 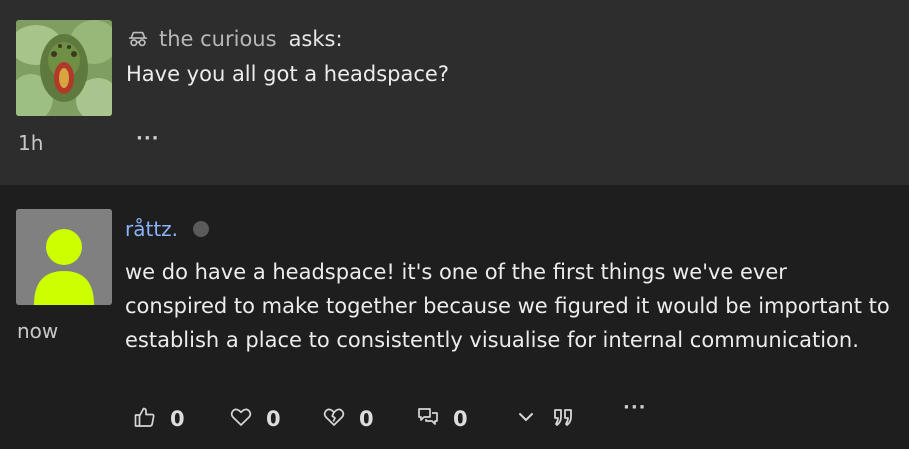 I want to click on question-text: Have you all got a headspace?, so click(x=287, y=74).